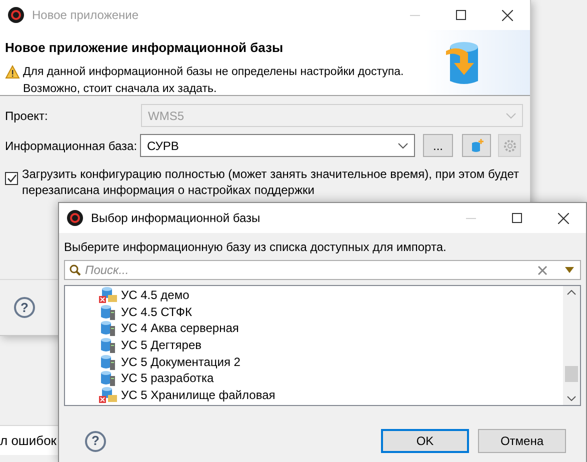 The image size is (587, 462). What do you see at coordinates (71, 146) in the screenshot?
I see `infobase-label: Информационная база:` at bounding box center [71, 146].